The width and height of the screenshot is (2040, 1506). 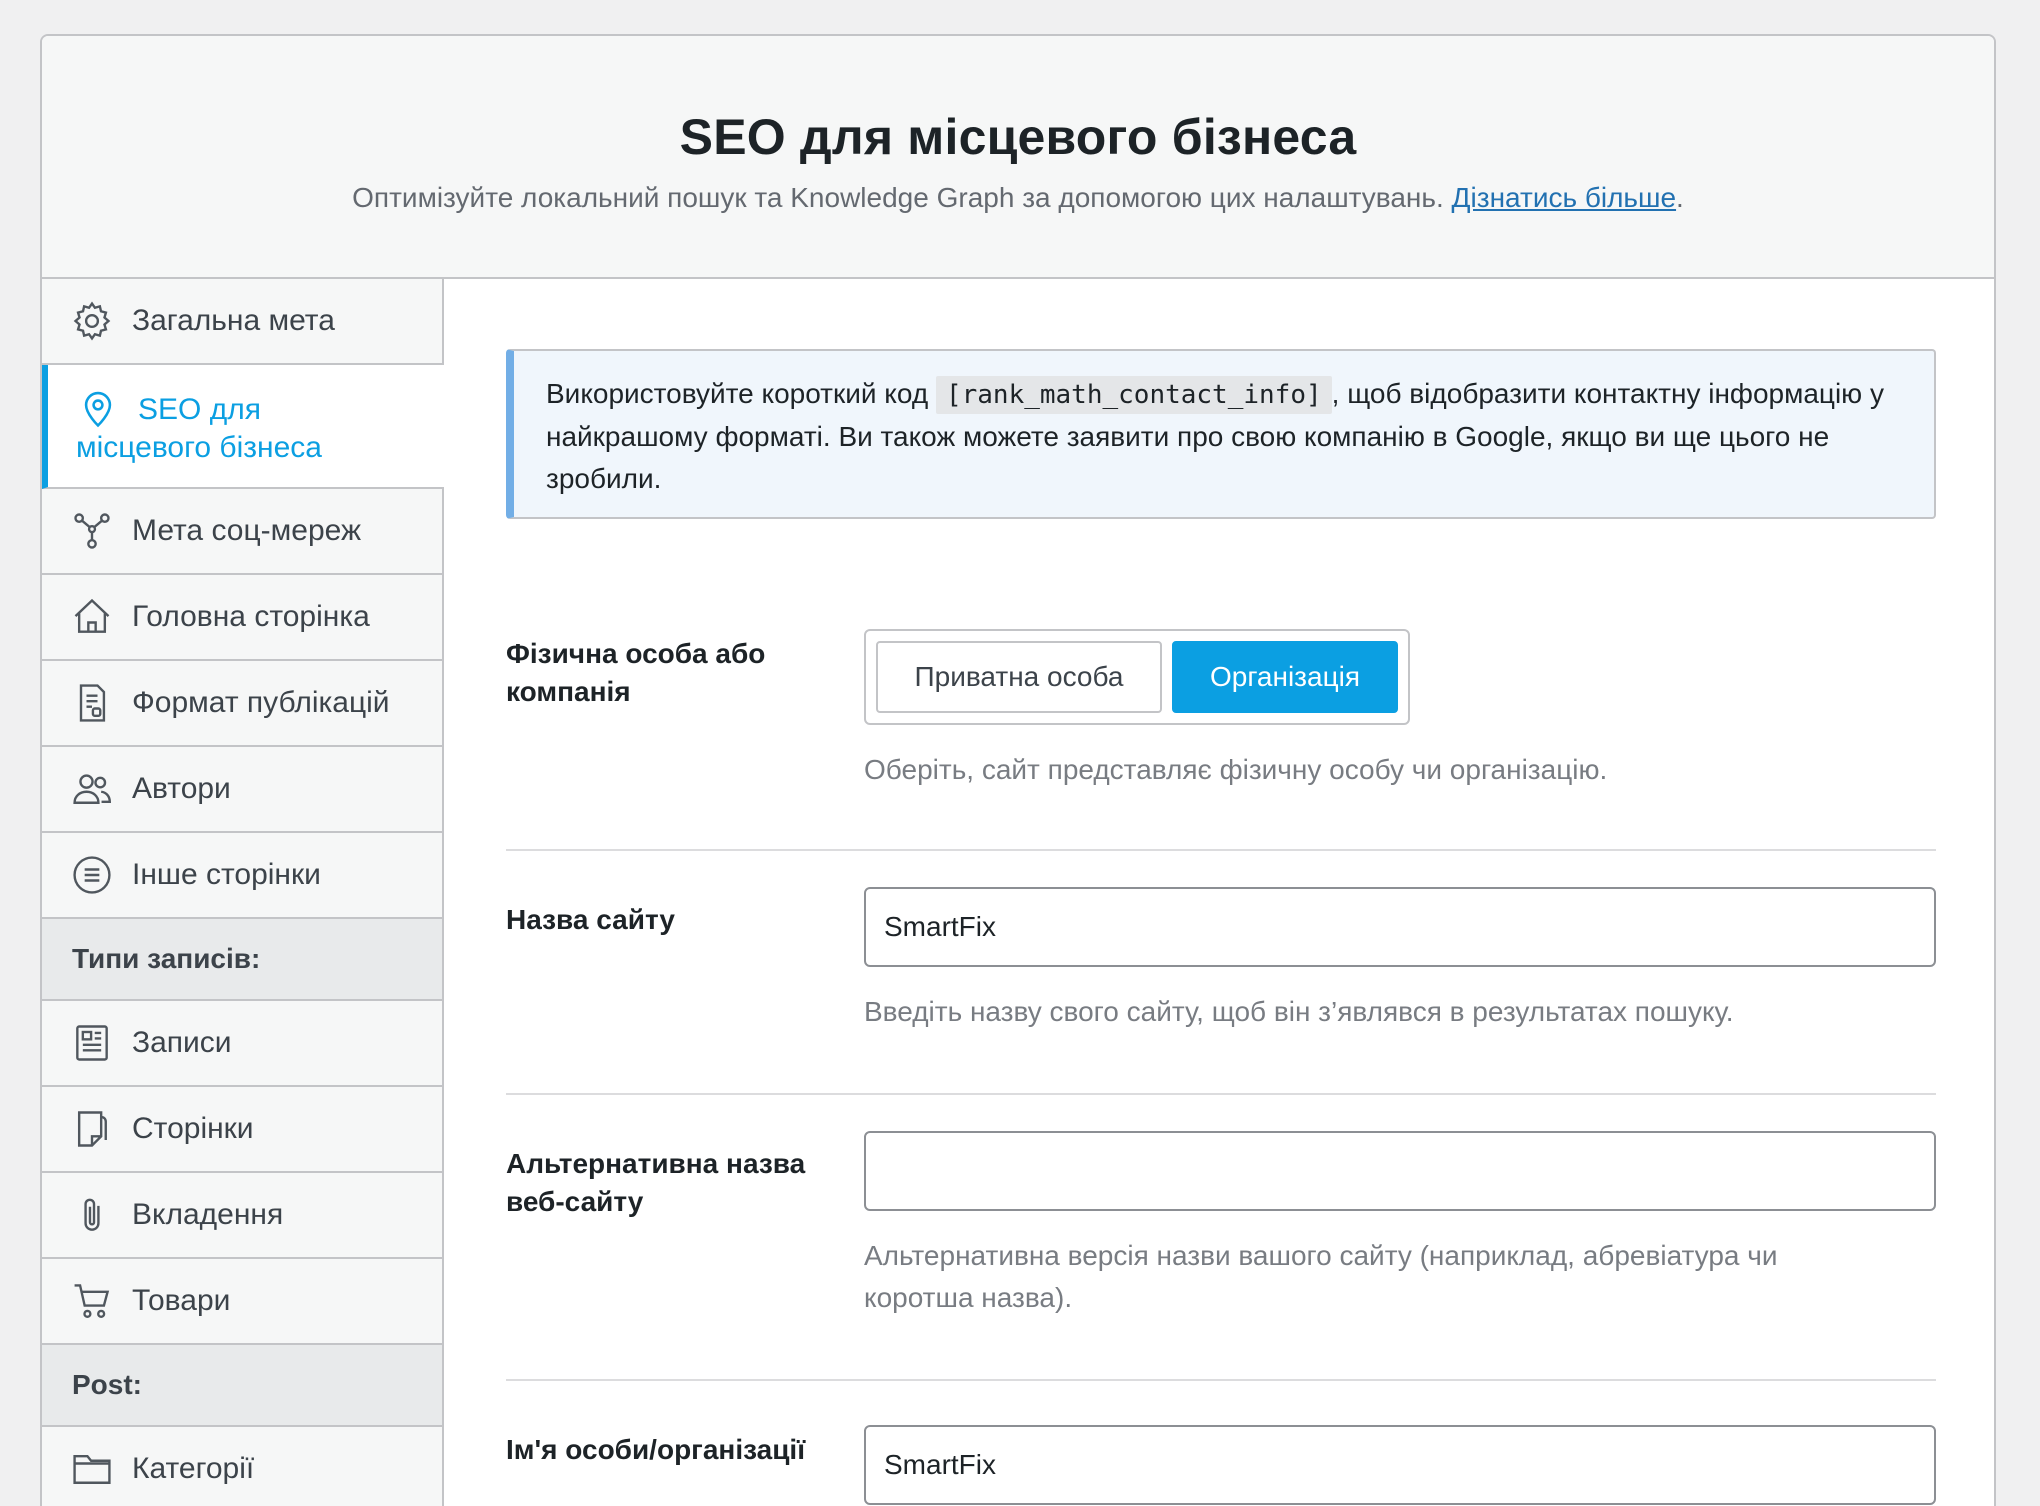 What do you see at coordinates (181, 788) in the screenshot?
I see `sidebar-item-label: Автори` at bounding box center [181, 788].